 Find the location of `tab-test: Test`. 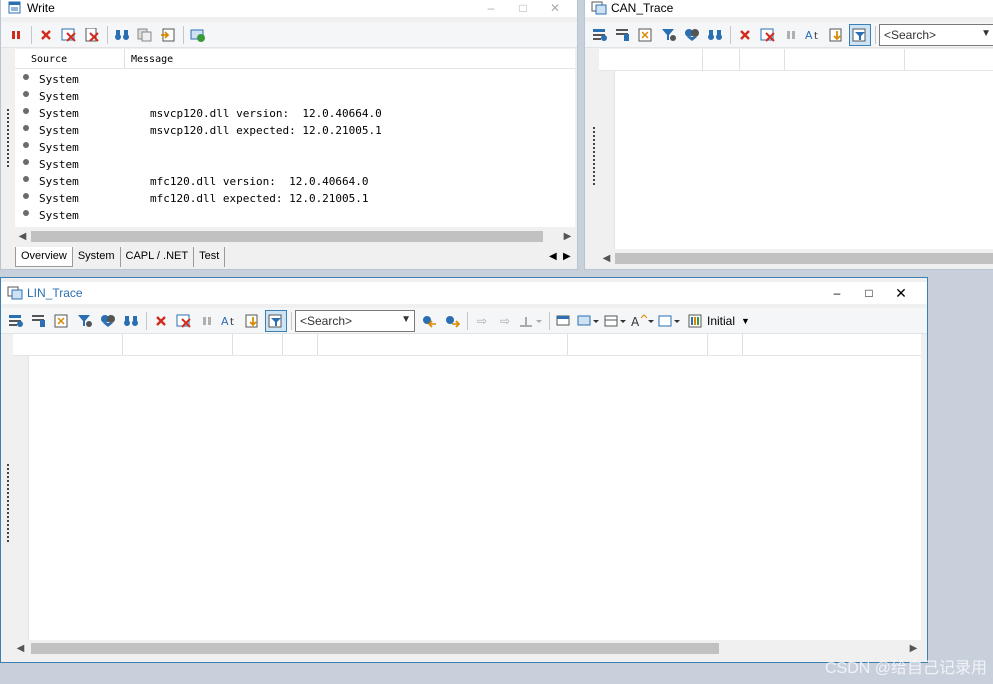

tab-test: Test is located at coordinates (210, 257).